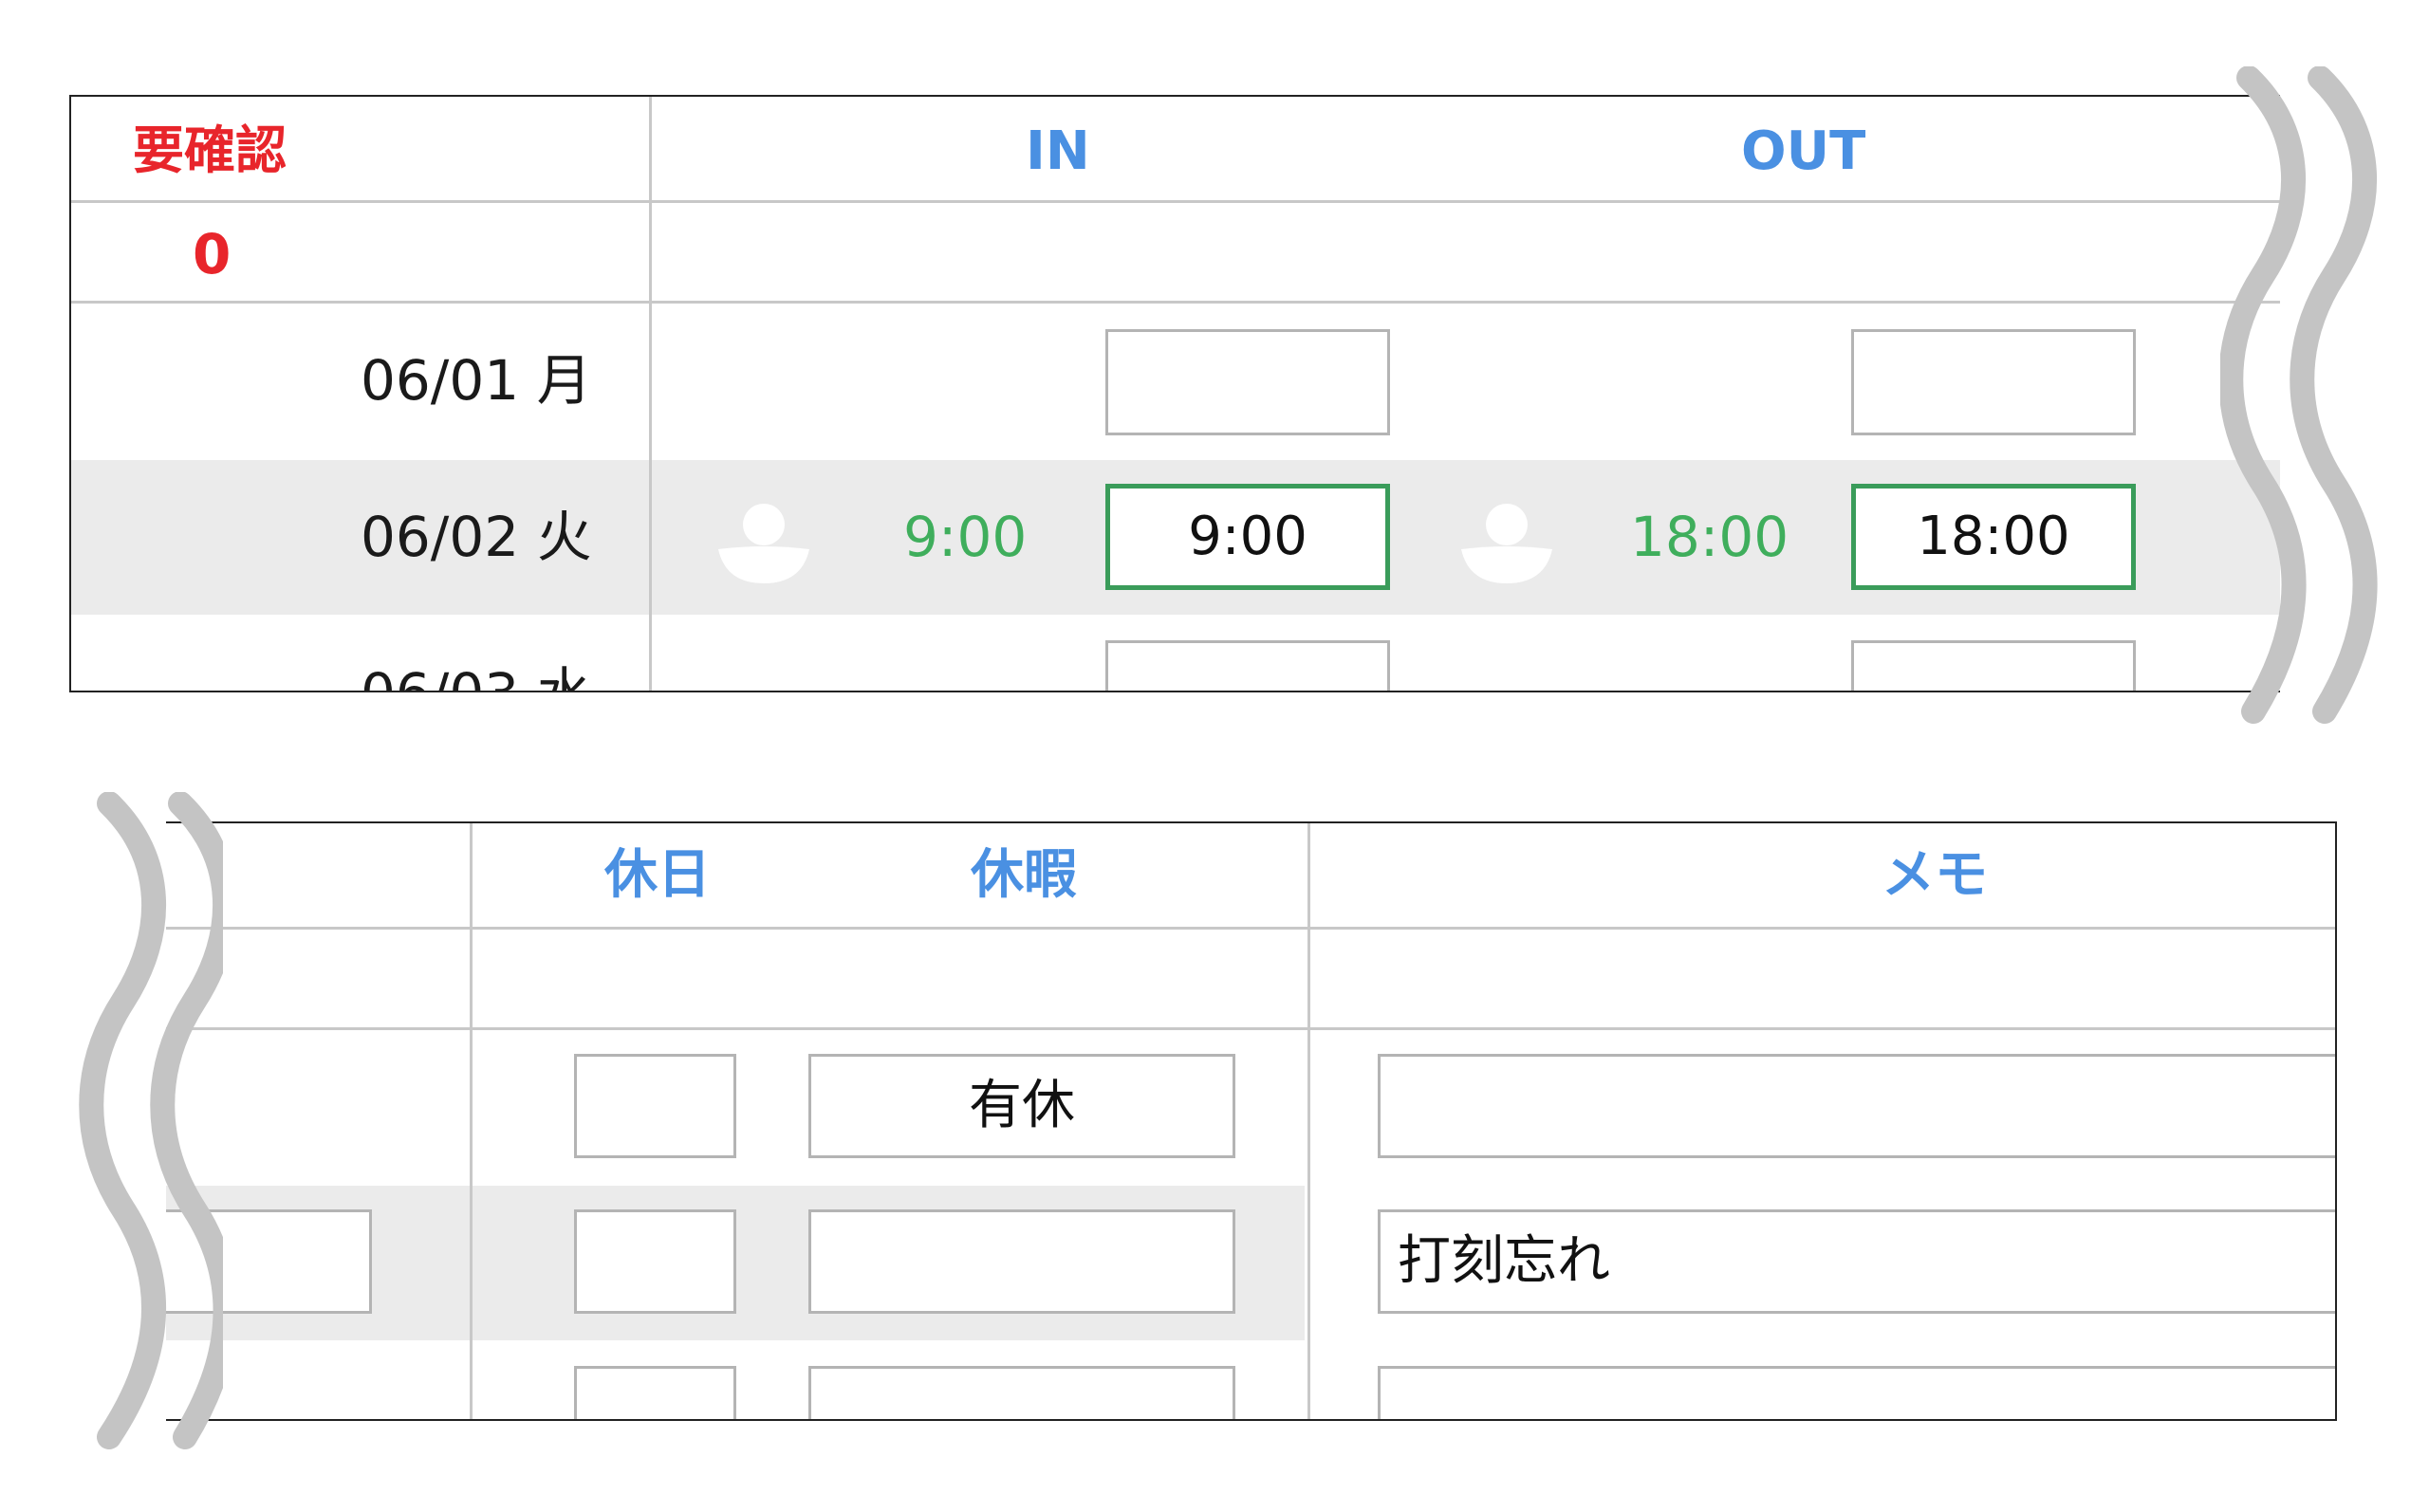 This screenshot has height=1512, width=2429. I want to click on in-column-header: IN, so click(1058, 151).